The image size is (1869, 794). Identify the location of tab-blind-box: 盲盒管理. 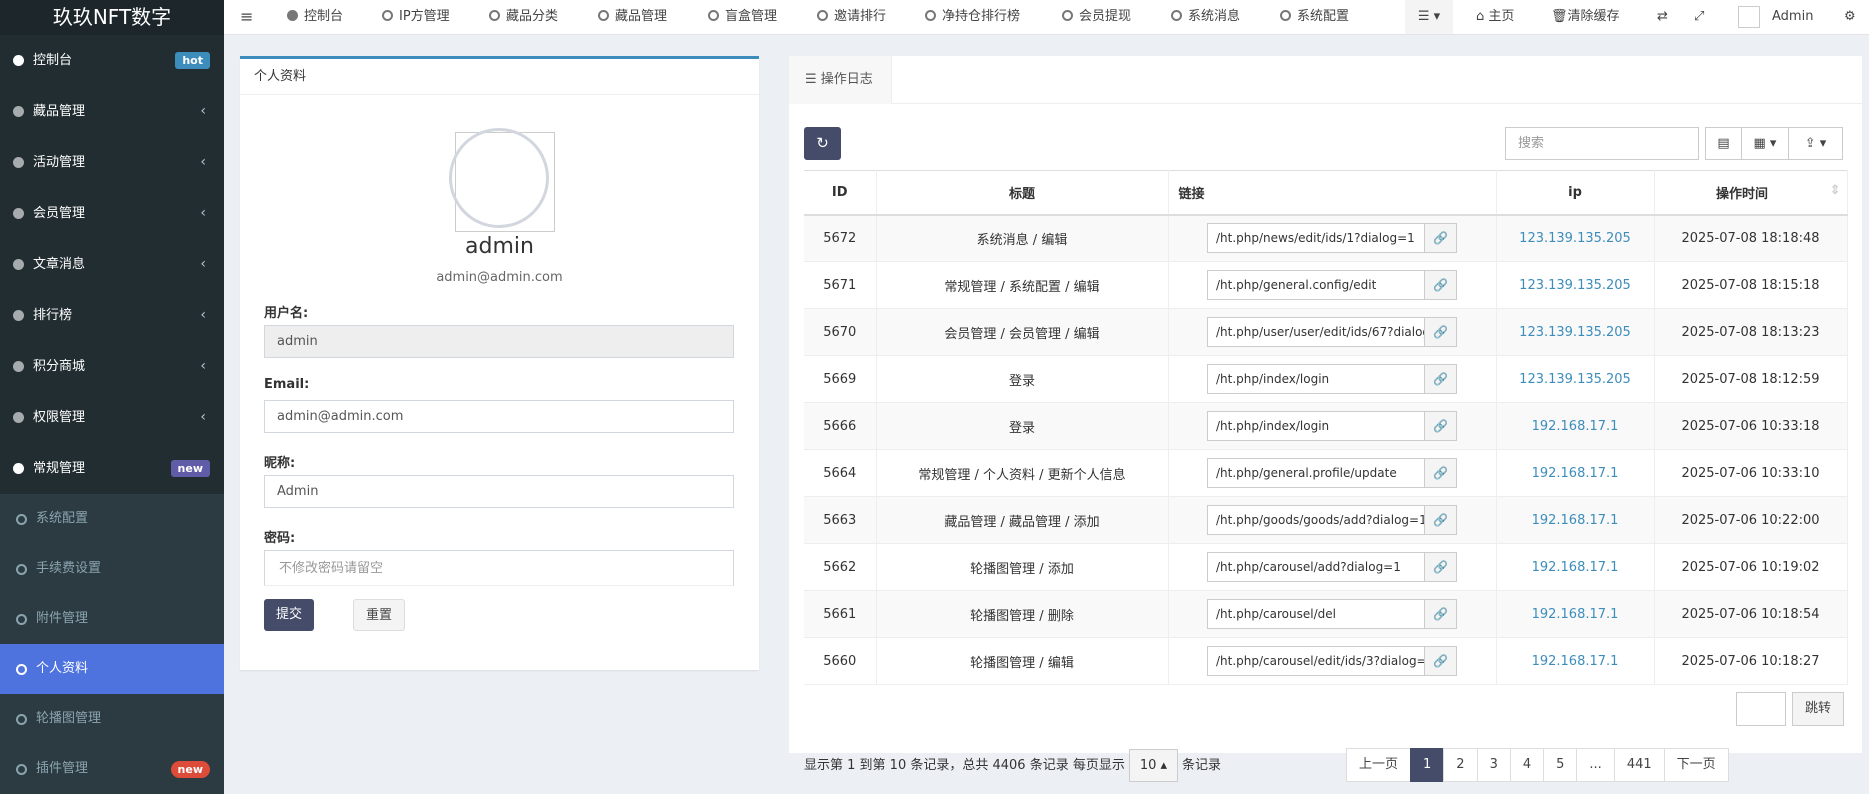
(742, 17).